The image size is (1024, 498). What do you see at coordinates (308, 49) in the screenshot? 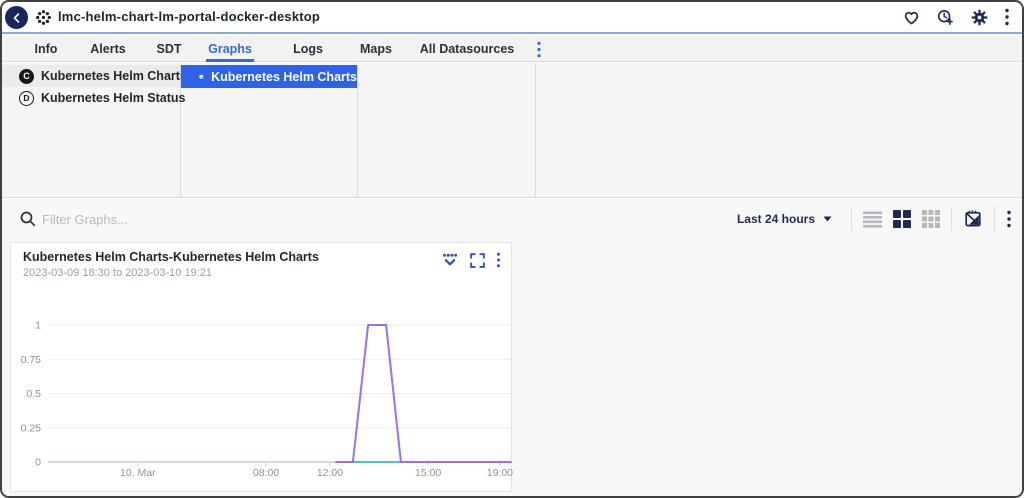
I see `tab-logs: Logs` at bounding box center [308, 49].